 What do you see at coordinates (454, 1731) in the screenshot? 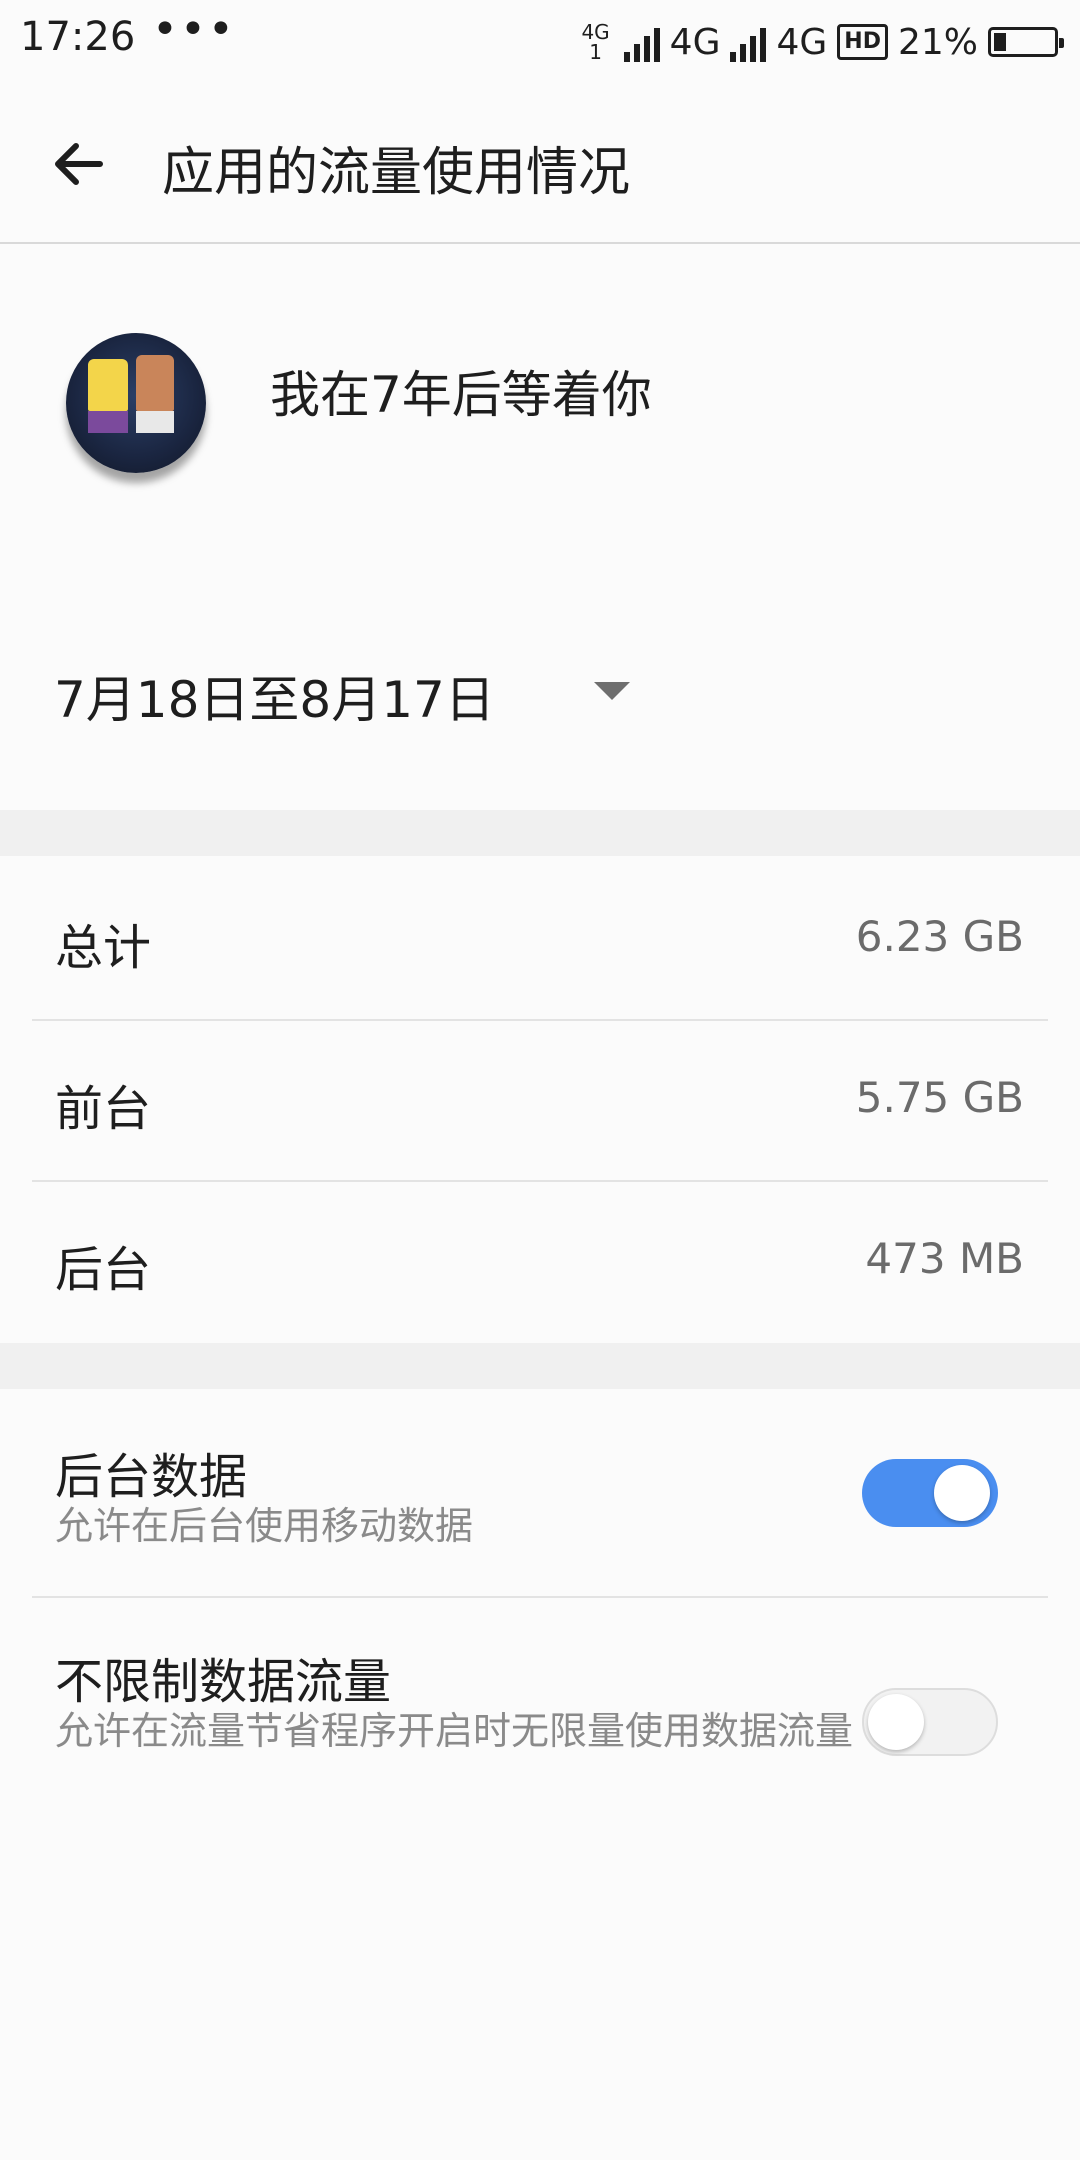
I see `setting-subtitle: 允许在流量节省程序开启时无限量使用数据流量` at bounding box center [454, 1731].